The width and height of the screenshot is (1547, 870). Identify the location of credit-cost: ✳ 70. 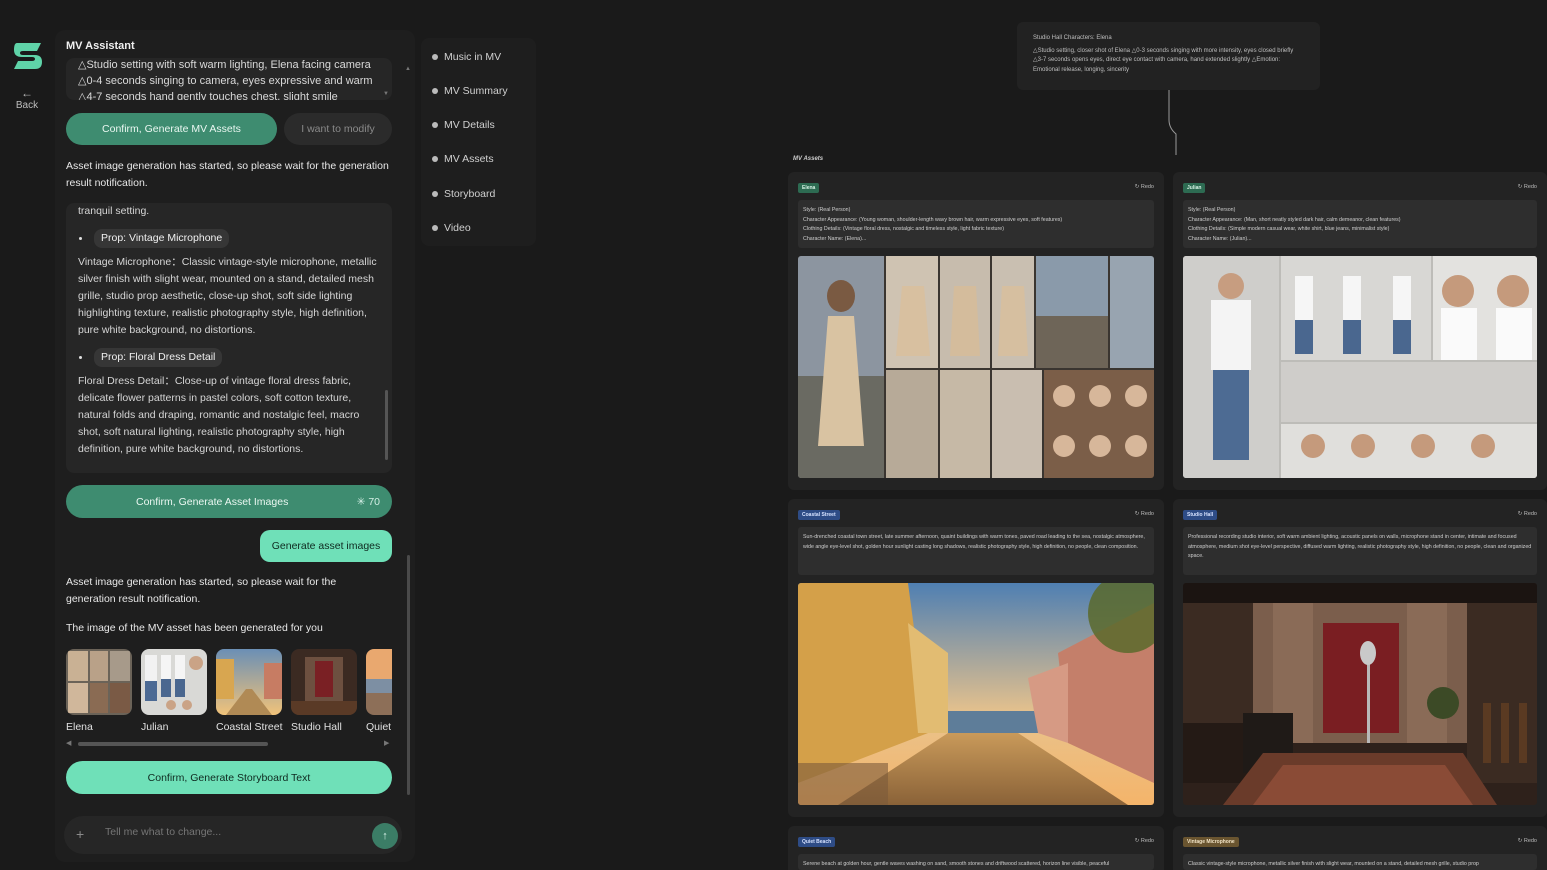
(368, 501).